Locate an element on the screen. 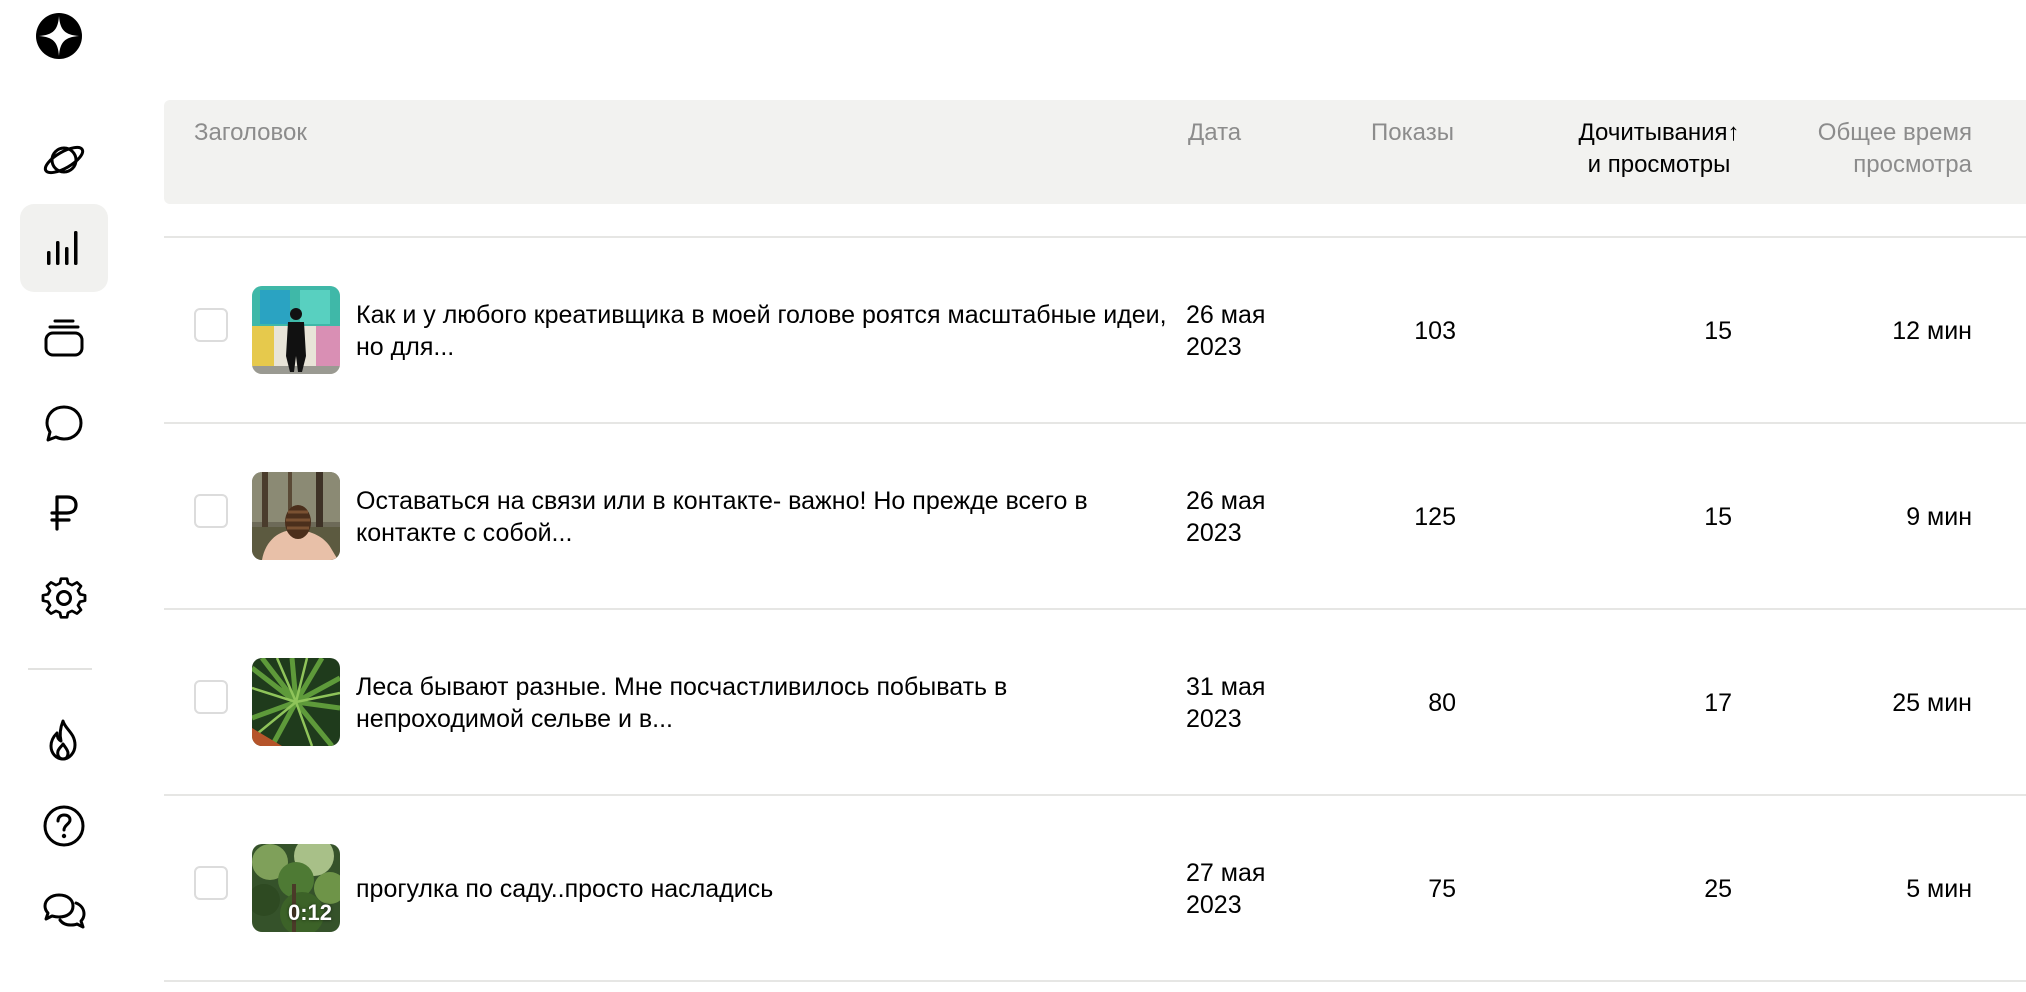  column-header-time-line2: просмотра is located at coordinates (1912, 164).